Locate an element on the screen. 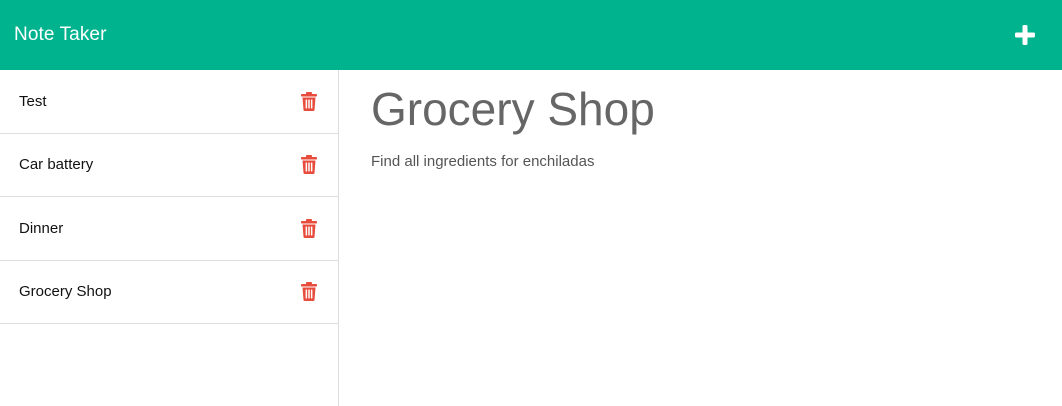  note-list-item: Dinner is located at coordinates (169, 229).